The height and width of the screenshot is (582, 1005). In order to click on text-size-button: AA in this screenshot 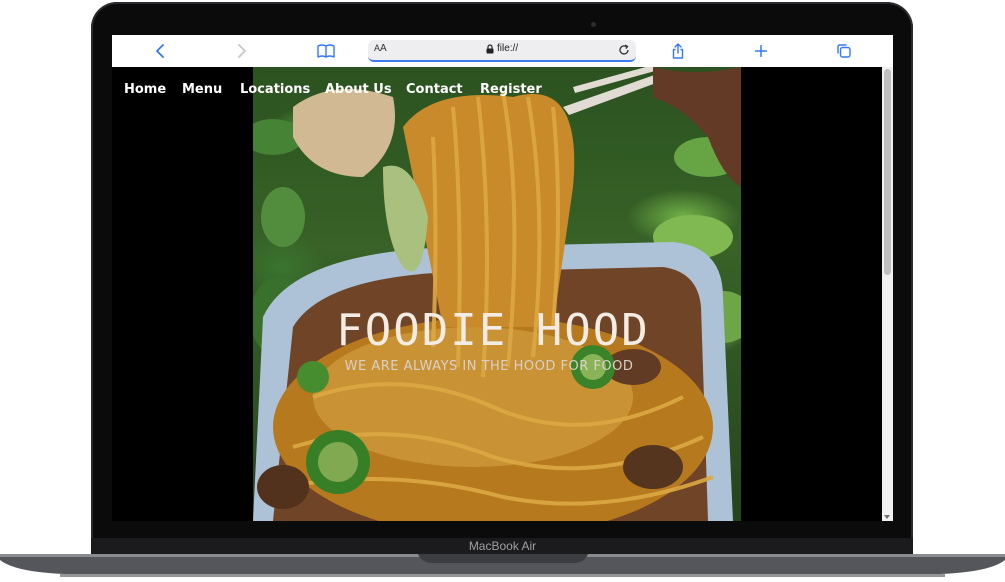, I will do `click(380, 48)`.